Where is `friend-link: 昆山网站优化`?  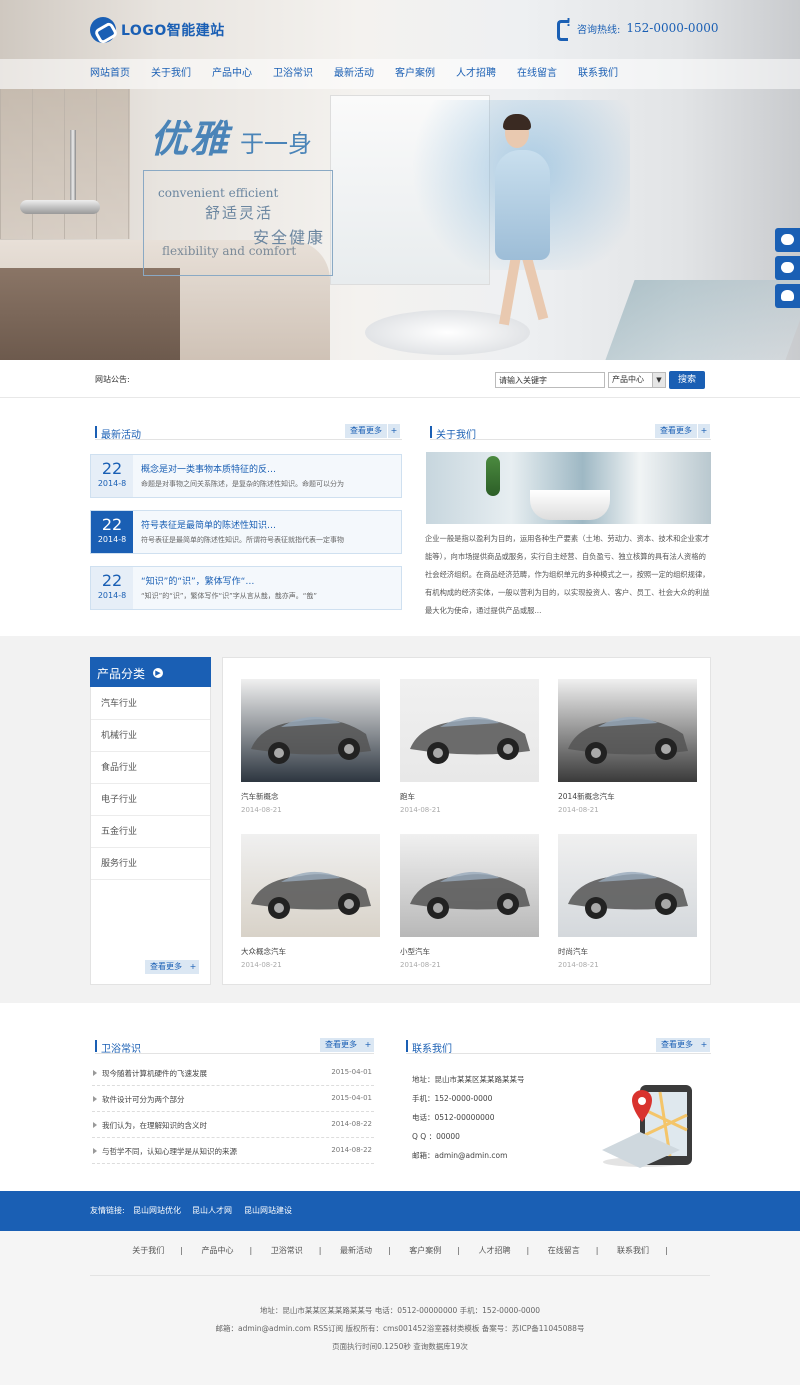
friend-link: 昆山网站优化 is located at coordinates (157, 1210).